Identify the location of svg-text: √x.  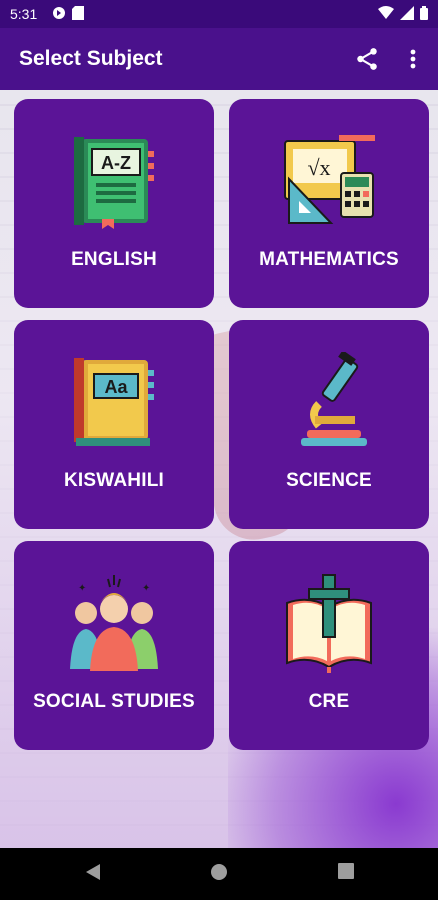
(318, 167).